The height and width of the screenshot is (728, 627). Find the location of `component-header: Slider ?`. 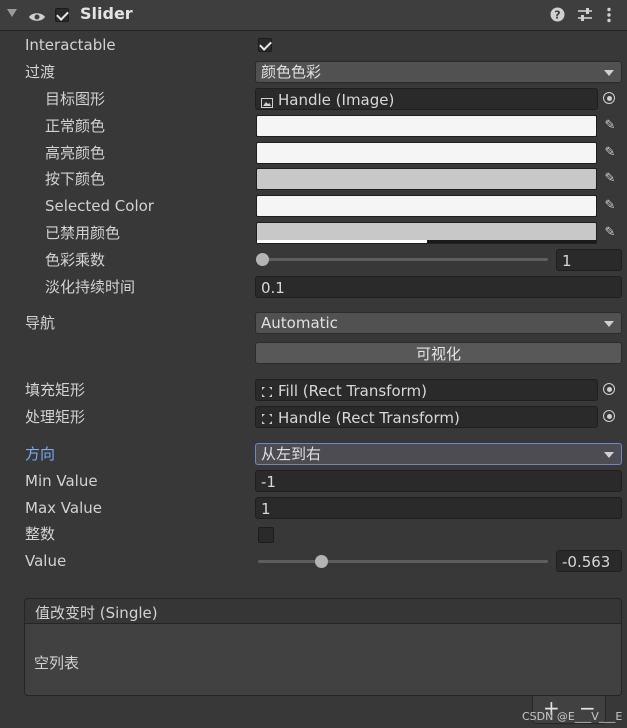

component-header: Slider ? is located at coordinates (313, 15).